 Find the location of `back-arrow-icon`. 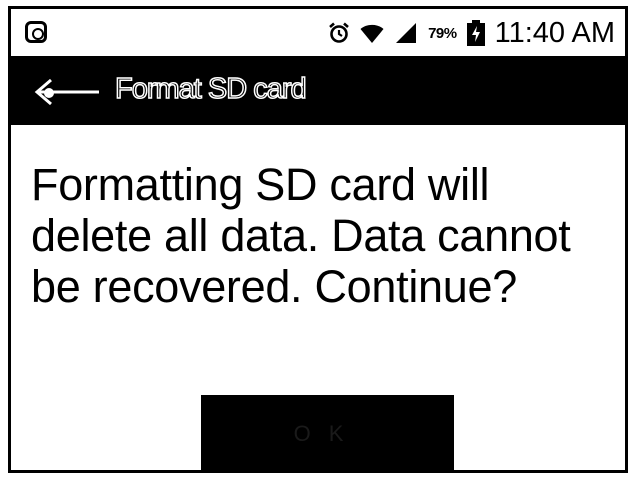

back-arrow-icon is located at coordinates (65, 92).